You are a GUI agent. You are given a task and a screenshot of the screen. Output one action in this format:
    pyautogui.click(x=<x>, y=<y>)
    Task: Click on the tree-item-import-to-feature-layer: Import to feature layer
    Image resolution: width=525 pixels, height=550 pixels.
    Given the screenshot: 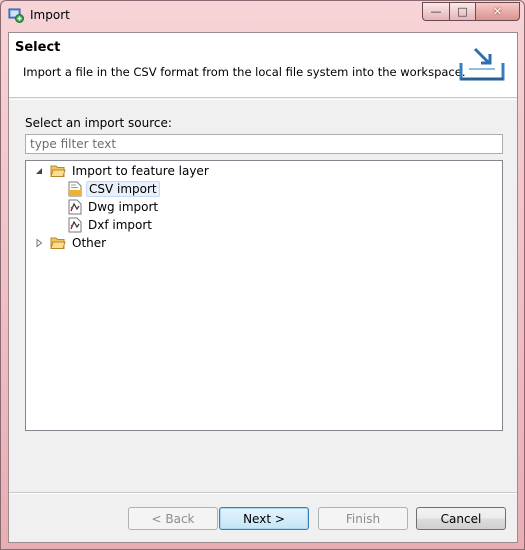 What is the action you would take?
    pyautogui.click(x=122, y=170)
    